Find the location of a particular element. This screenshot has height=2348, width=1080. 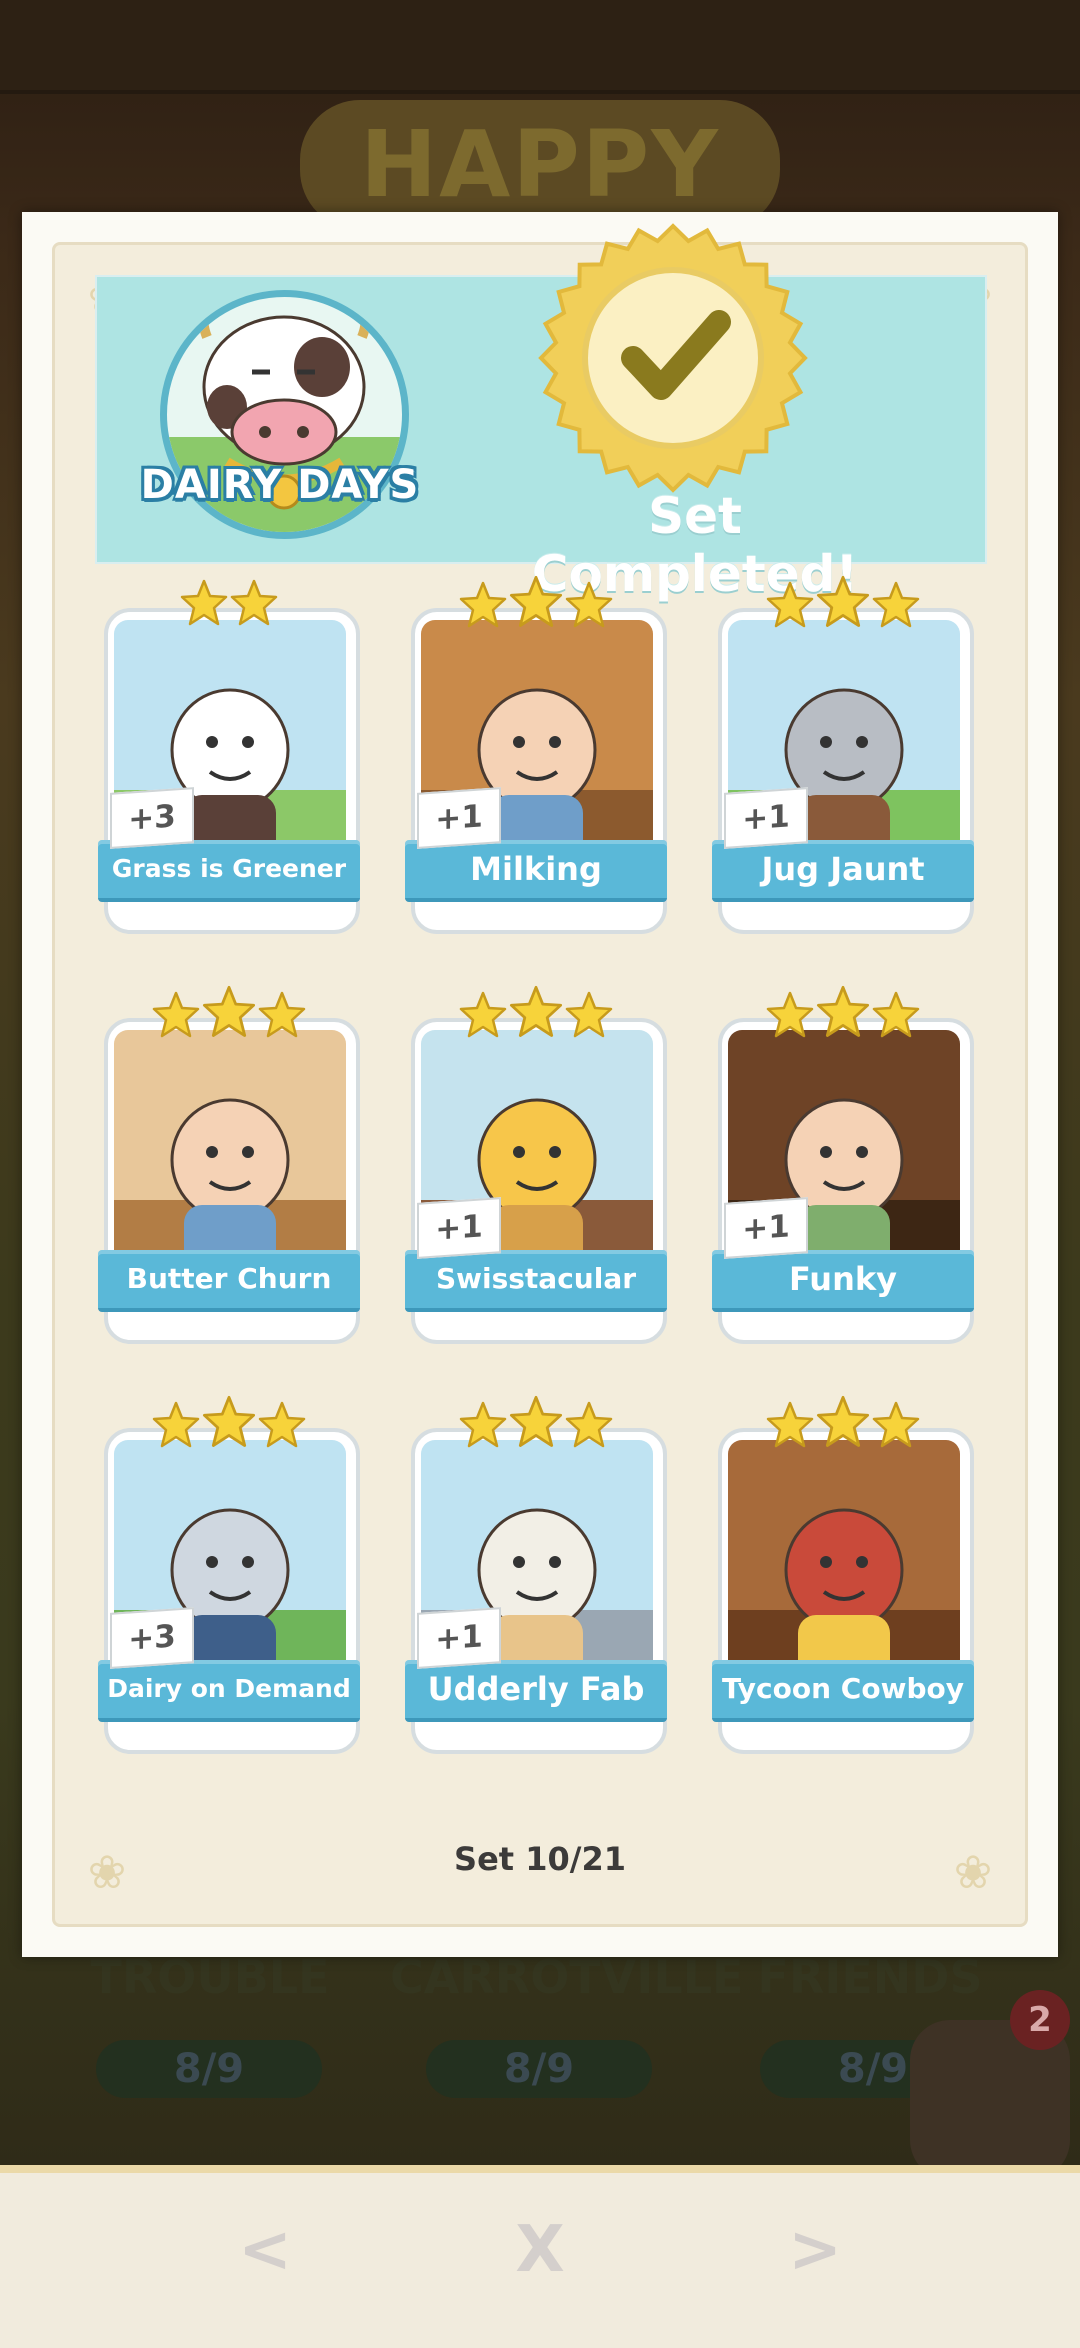

card-name-label: Butter Churn is located at coordinates (229, 1281).